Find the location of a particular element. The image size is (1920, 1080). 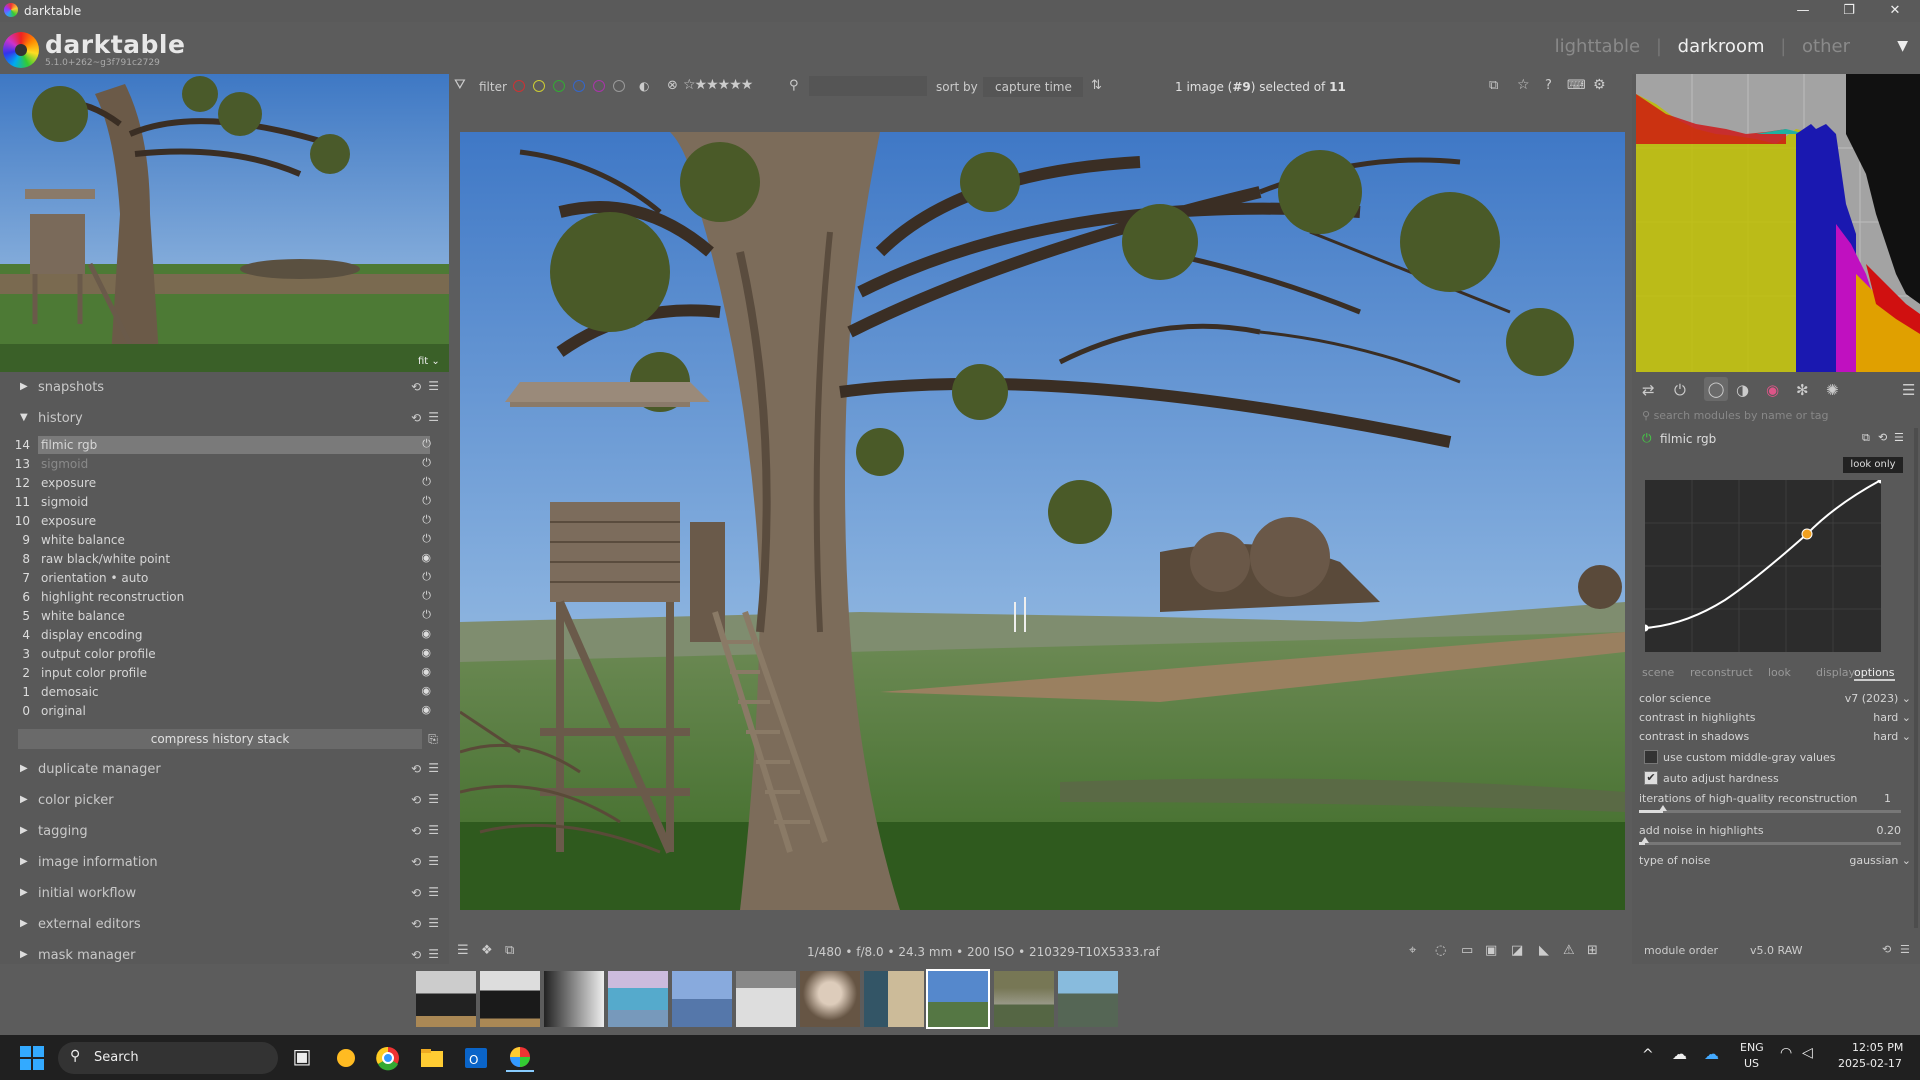

history-item: 14 filmic rgb ⏻ is located at coordinates (226, 445).